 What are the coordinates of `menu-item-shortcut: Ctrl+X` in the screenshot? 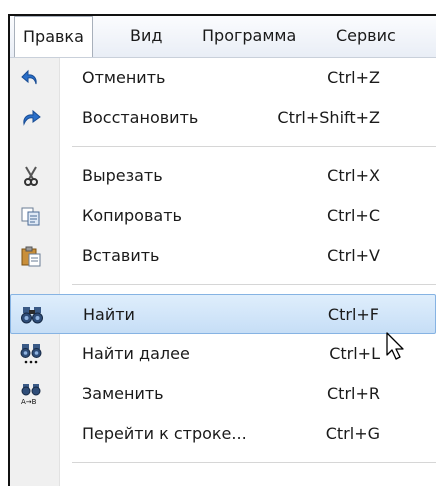 It's located at (353, 175).